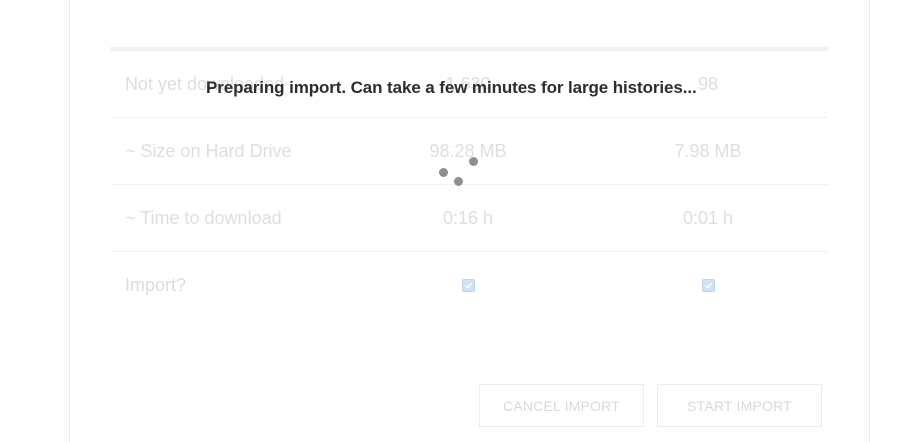 This screenshot has width=922, height=442. I want to click on cancel-import-button: CANCEL IMPORT, so click(561, 405).